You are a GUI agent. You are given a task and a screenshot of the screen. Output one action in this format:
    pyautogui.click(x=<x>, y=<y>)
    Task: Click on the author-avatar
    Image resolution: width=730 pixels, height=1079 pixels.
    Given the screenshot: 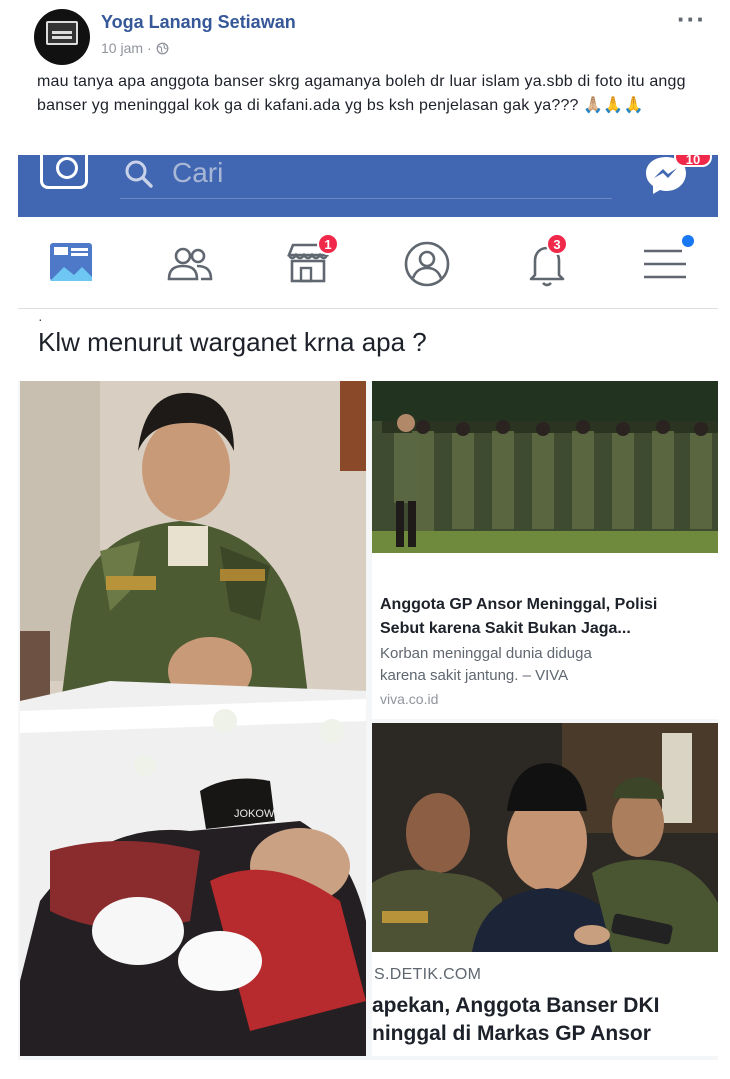 What is the action you would take?
    pyautogui.click(x=62, y=37)
    